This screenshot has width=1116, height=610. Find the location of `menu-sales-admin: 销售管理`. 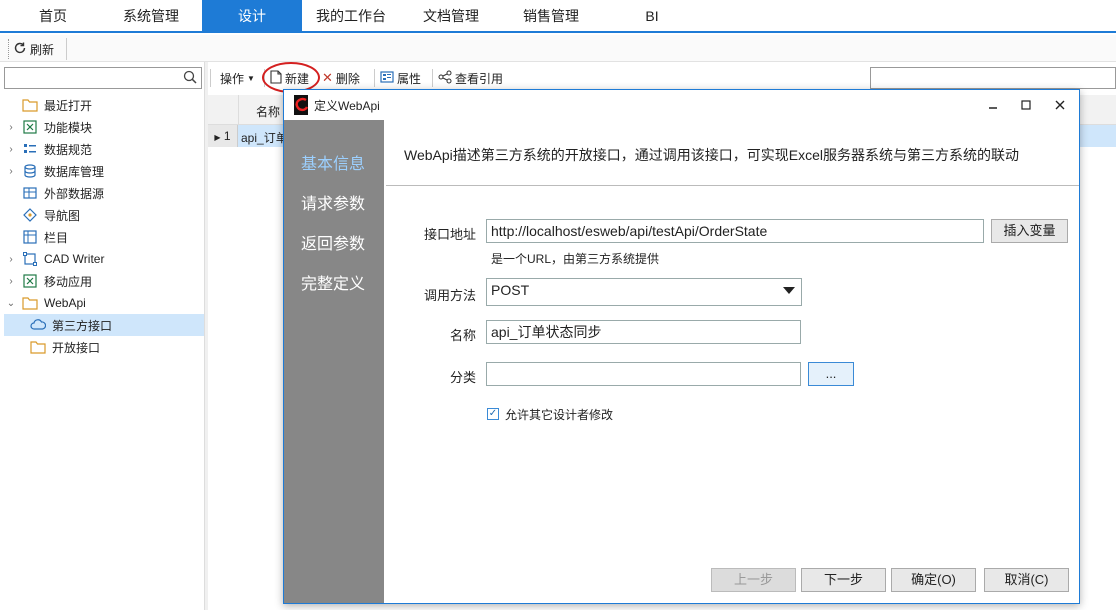

menu-sales-admin: 销售管理 is located at coordinates (551, 16).